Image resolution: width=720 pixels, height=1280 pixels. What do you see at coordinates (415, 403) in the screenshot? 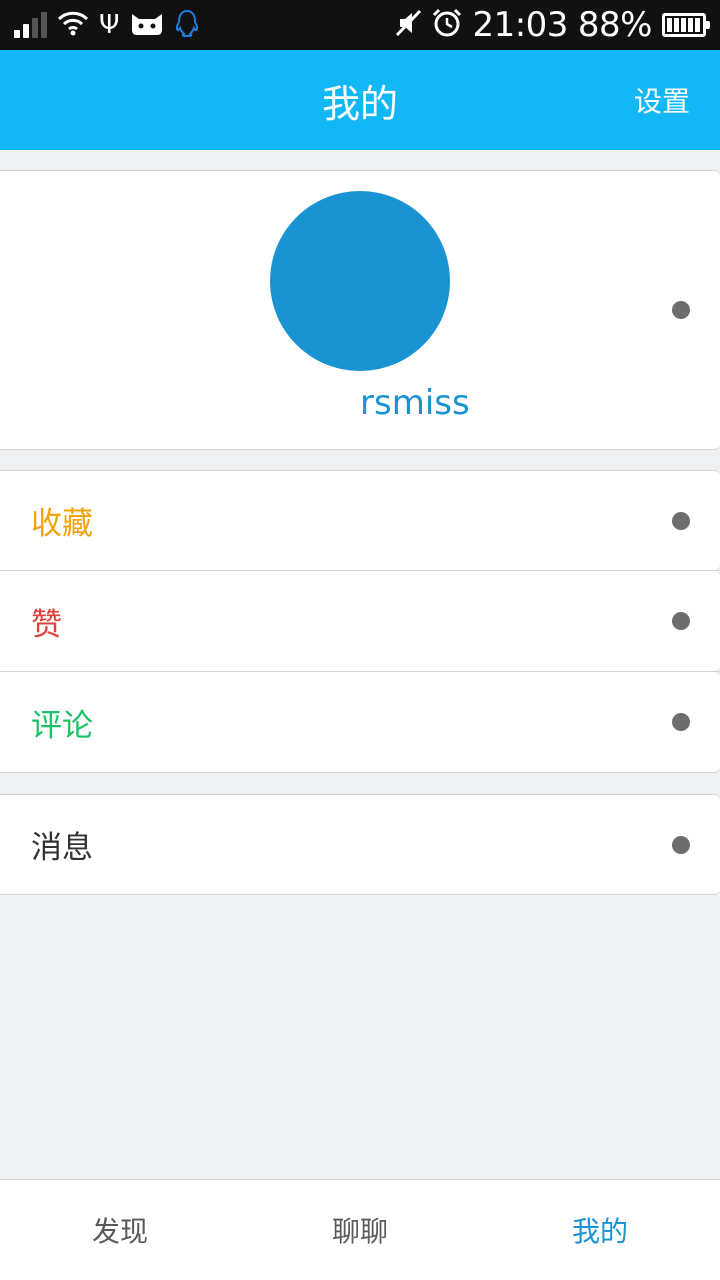
I see `username: rsmiss` at bounding box center [415, 403].